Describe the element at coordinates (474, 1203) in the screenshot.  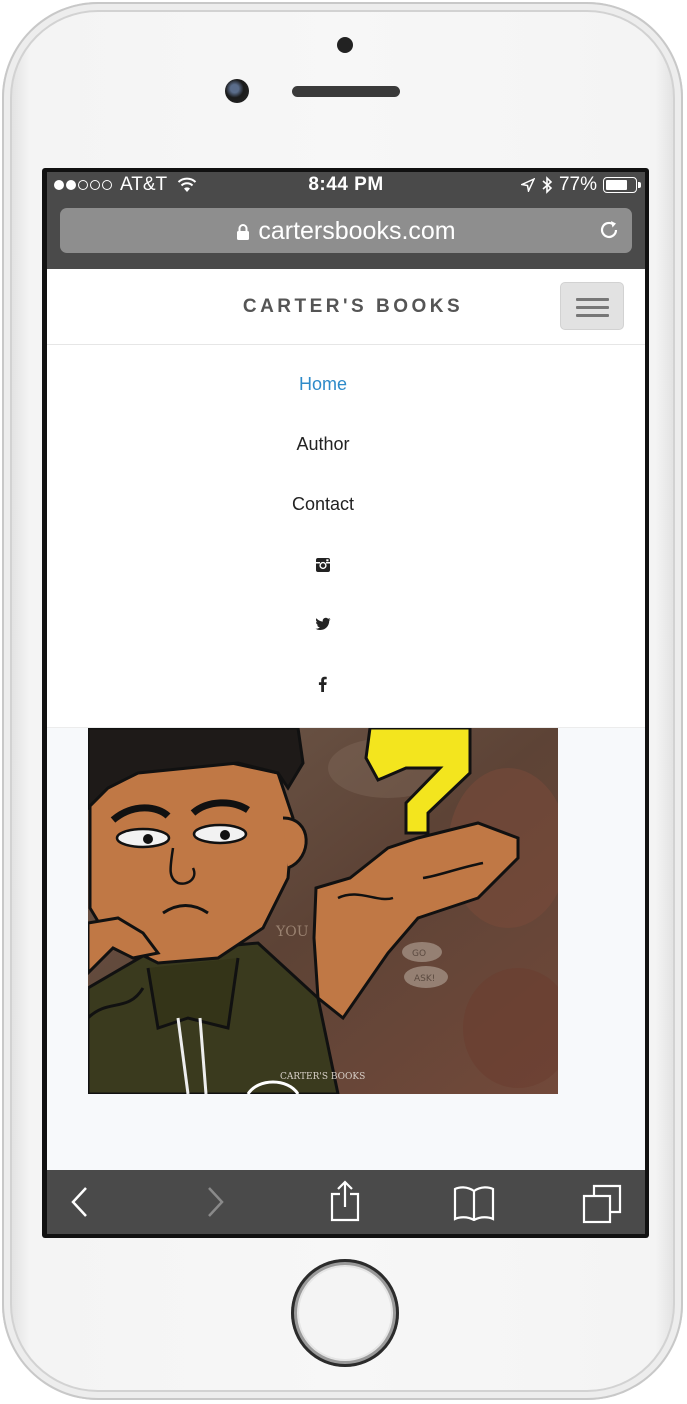
I see `bookmarks-icon` at that location.